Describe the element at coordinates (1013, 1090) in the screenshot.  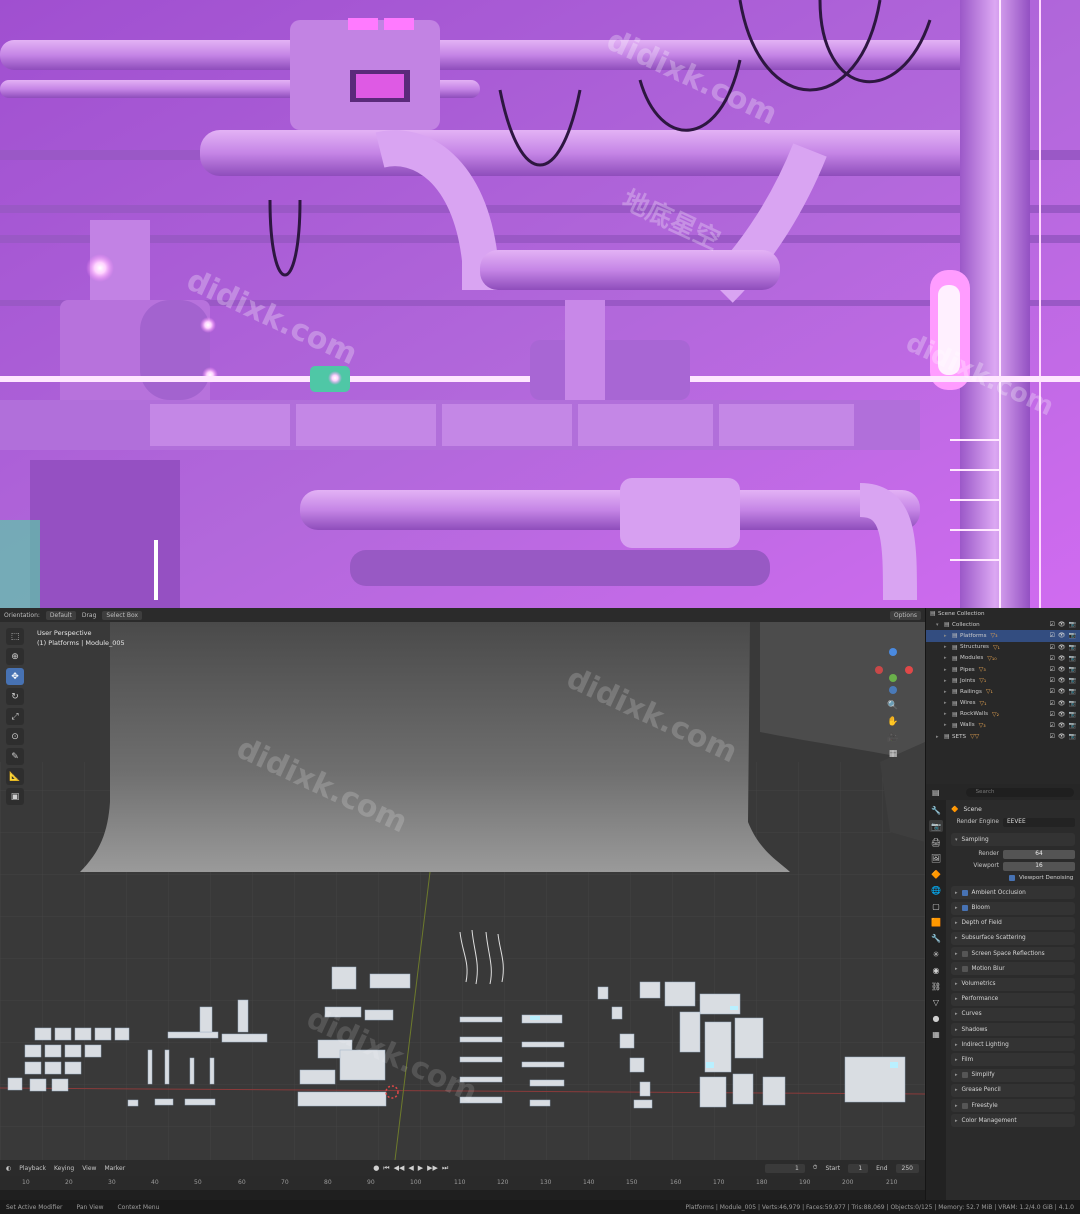
I see `grease-pencil-panel: ▸ Grease Pencil` at that location.